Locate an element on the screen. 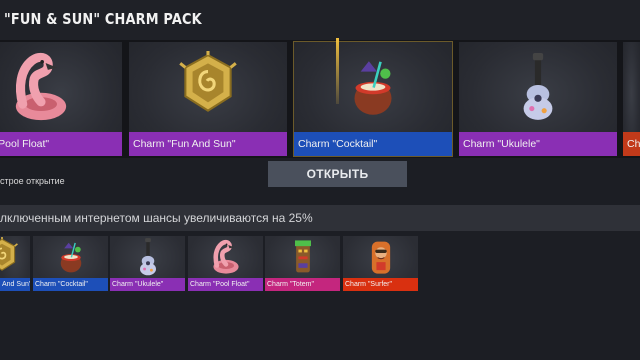 The image size is (640, 360). content-item-cocktail: Charm "Cocktail" is located at coordinates (70, 263).